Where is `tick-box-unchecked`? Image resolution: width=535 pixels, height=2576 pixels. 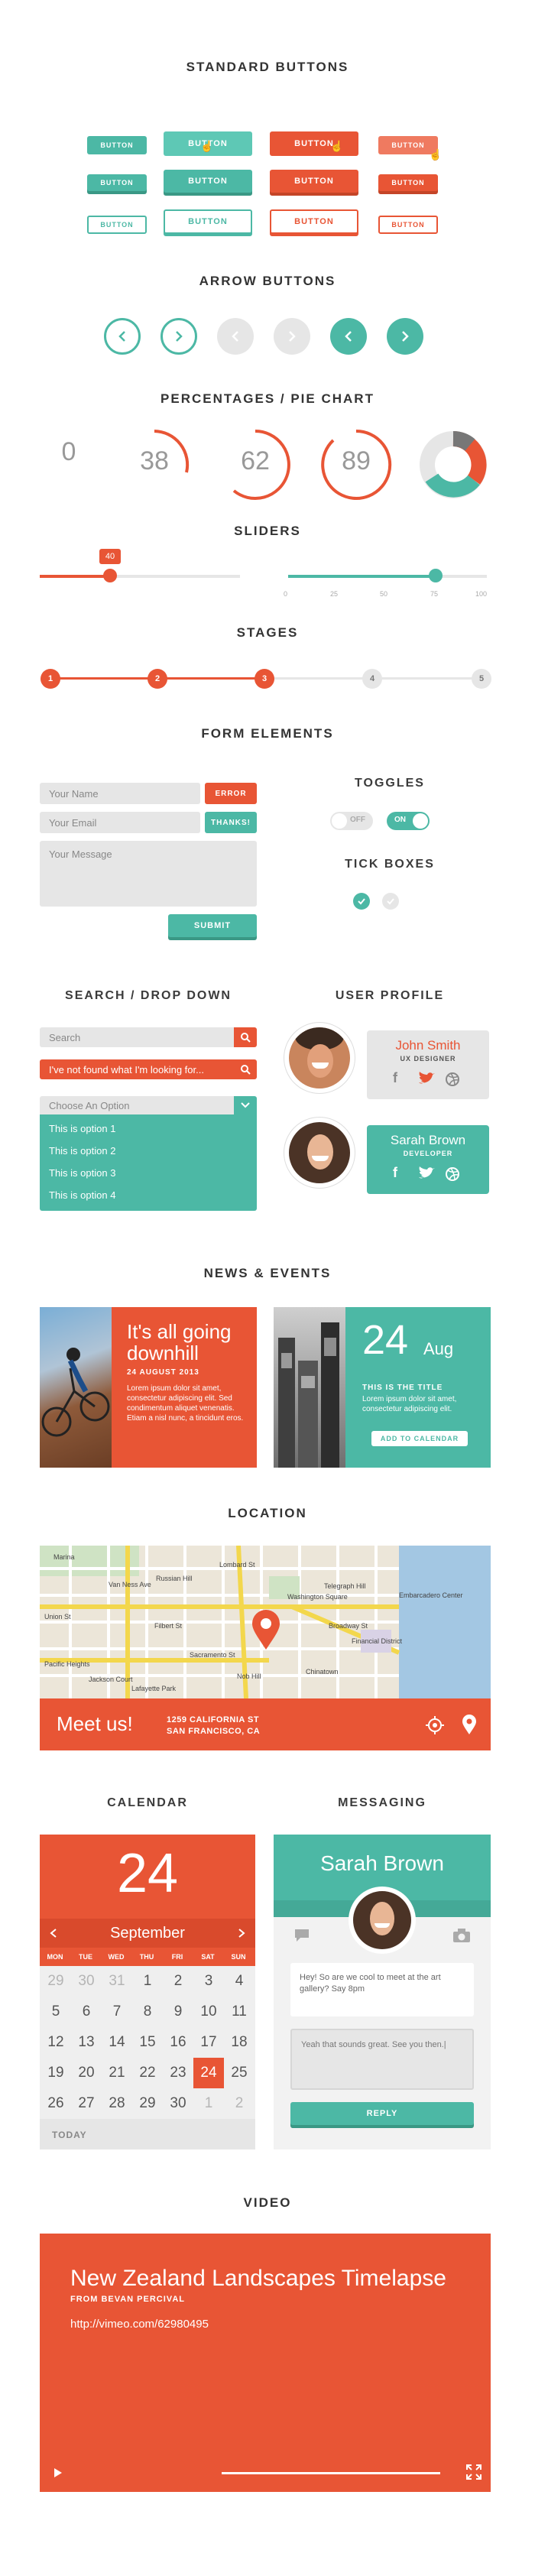
tick-box-unchecked is located at coordinates (390, 901).